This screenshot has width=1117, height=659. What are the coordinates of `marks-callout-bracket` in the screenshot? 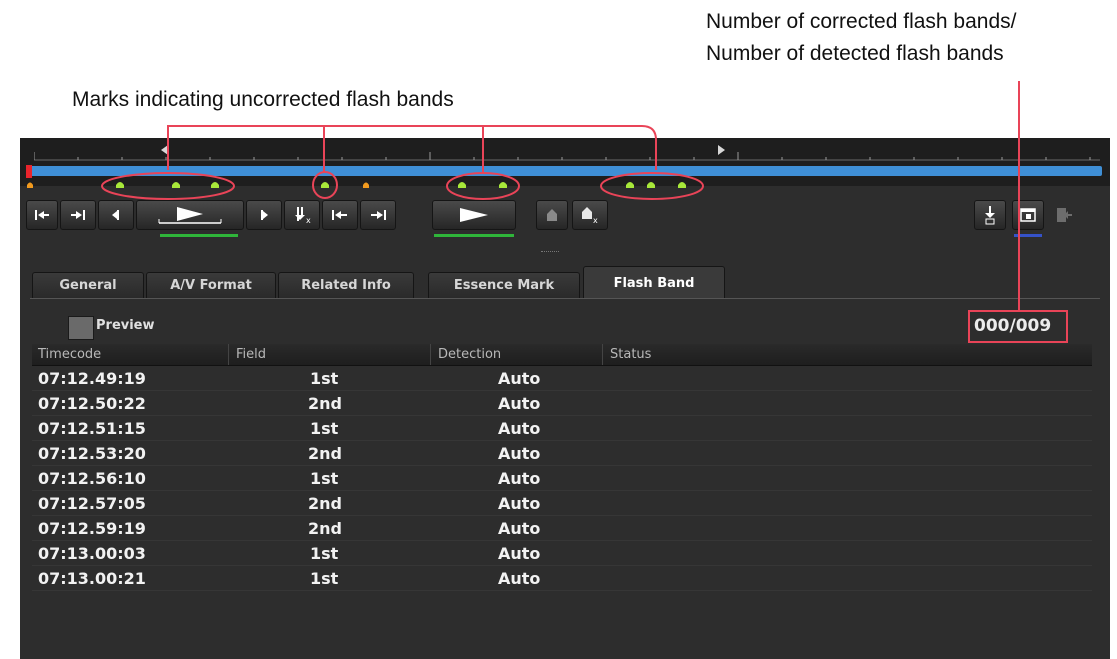 It's located at (412, 147).